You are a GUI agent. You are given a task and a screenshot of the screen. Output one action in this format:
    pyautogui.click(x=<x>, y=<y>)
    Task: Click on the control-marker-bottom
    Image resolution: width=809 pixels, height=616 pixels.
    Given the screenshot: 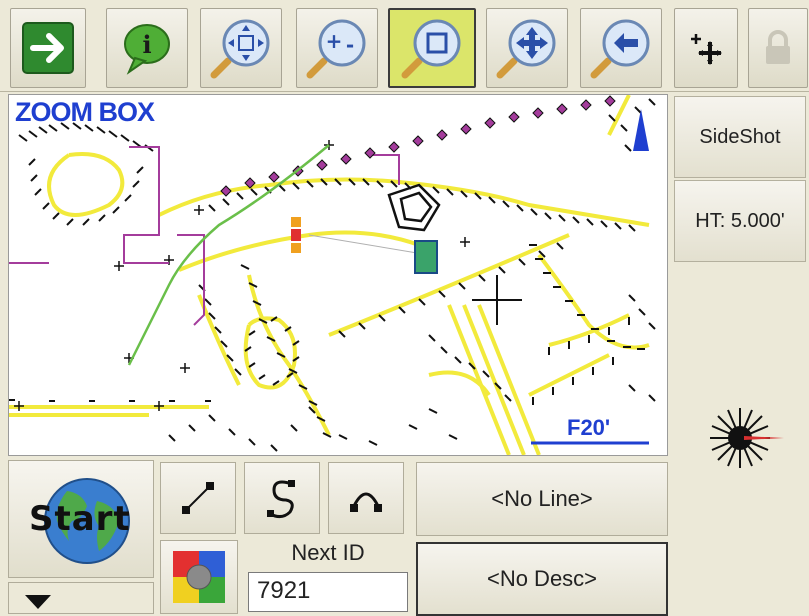 What is the action you would take?
    pyautogui.click(x=296, y=248)
    